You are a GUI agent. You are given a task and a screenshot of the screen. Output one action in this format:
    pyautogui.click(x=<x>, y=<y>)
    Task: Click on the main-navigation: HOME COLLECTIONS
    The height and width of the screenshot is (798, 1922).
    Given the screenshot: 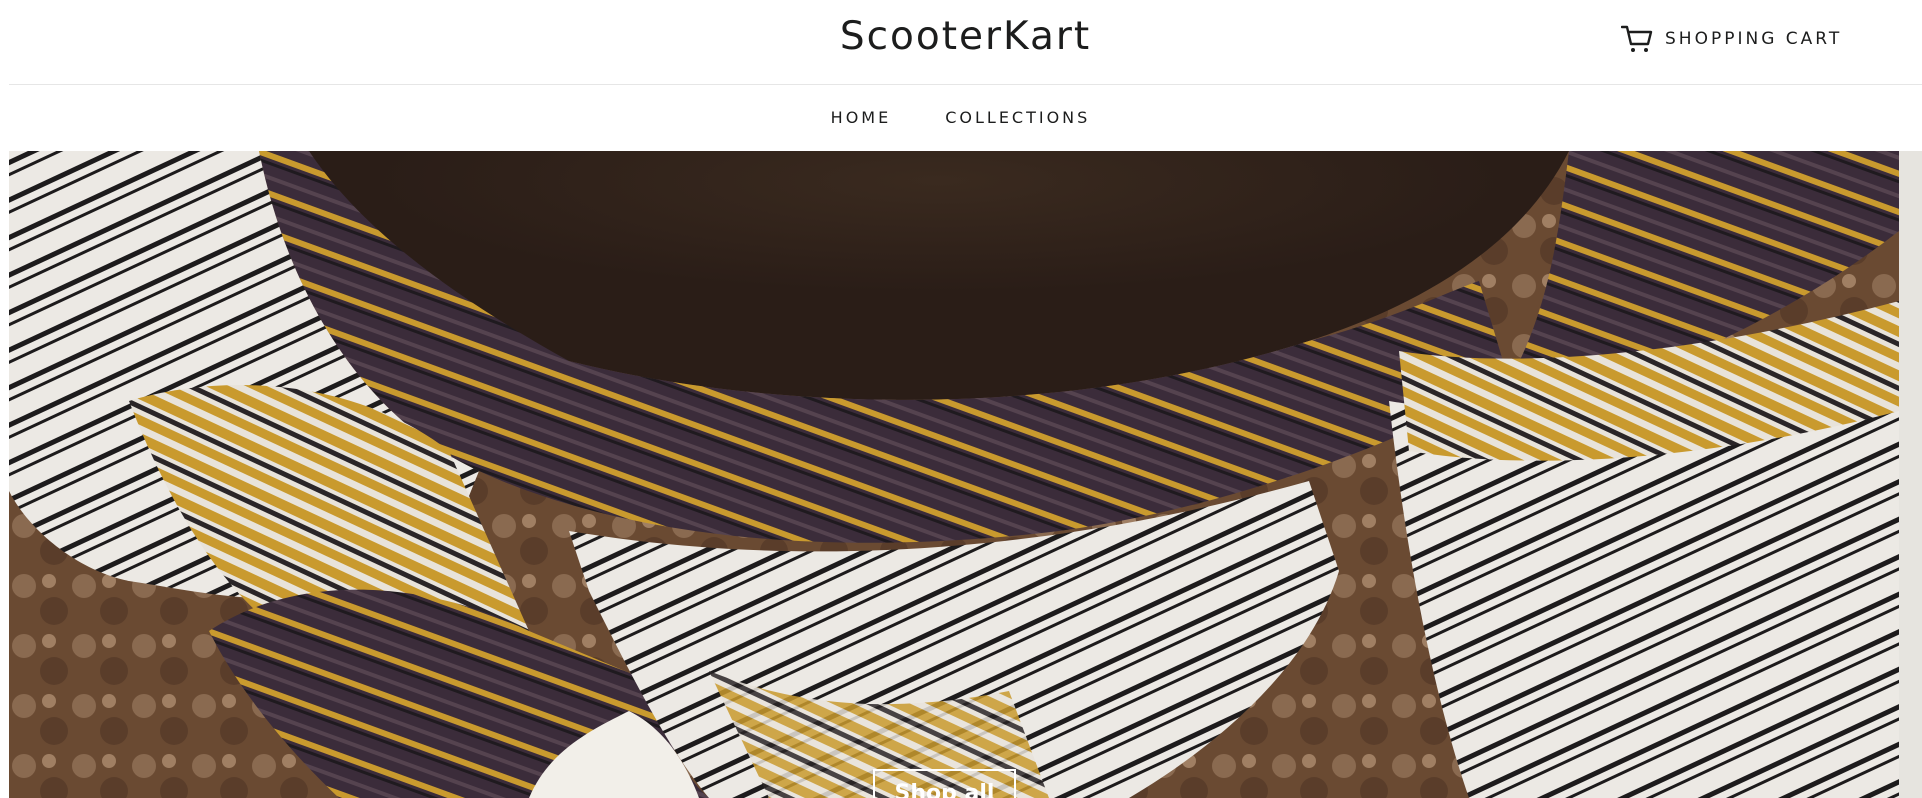 What is the action you would take?
    pyautogui.click(x=965, y=117)
    